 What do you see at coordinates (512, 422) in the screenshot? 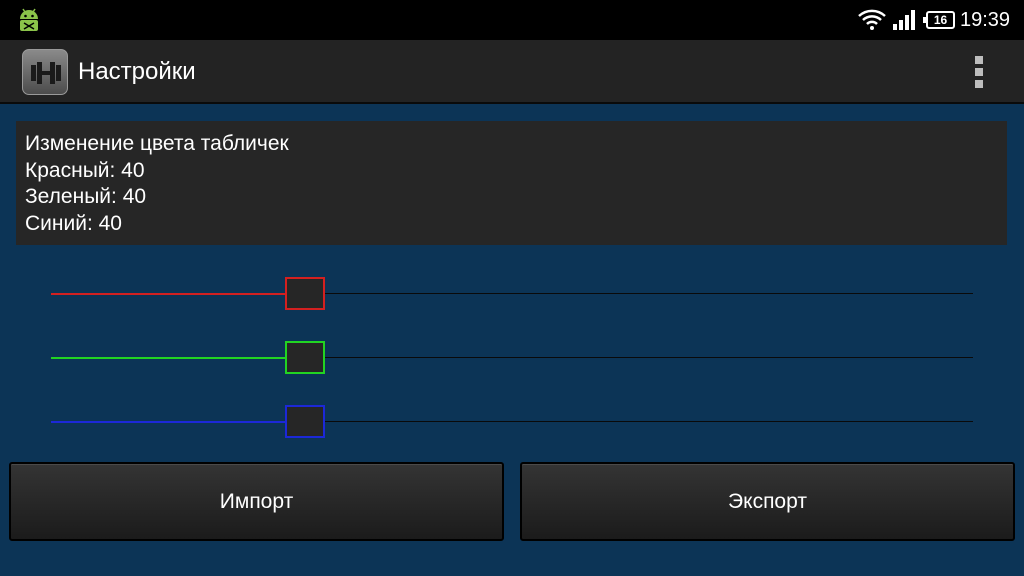
I see `blue-slider` at bounding box center [512, 422].